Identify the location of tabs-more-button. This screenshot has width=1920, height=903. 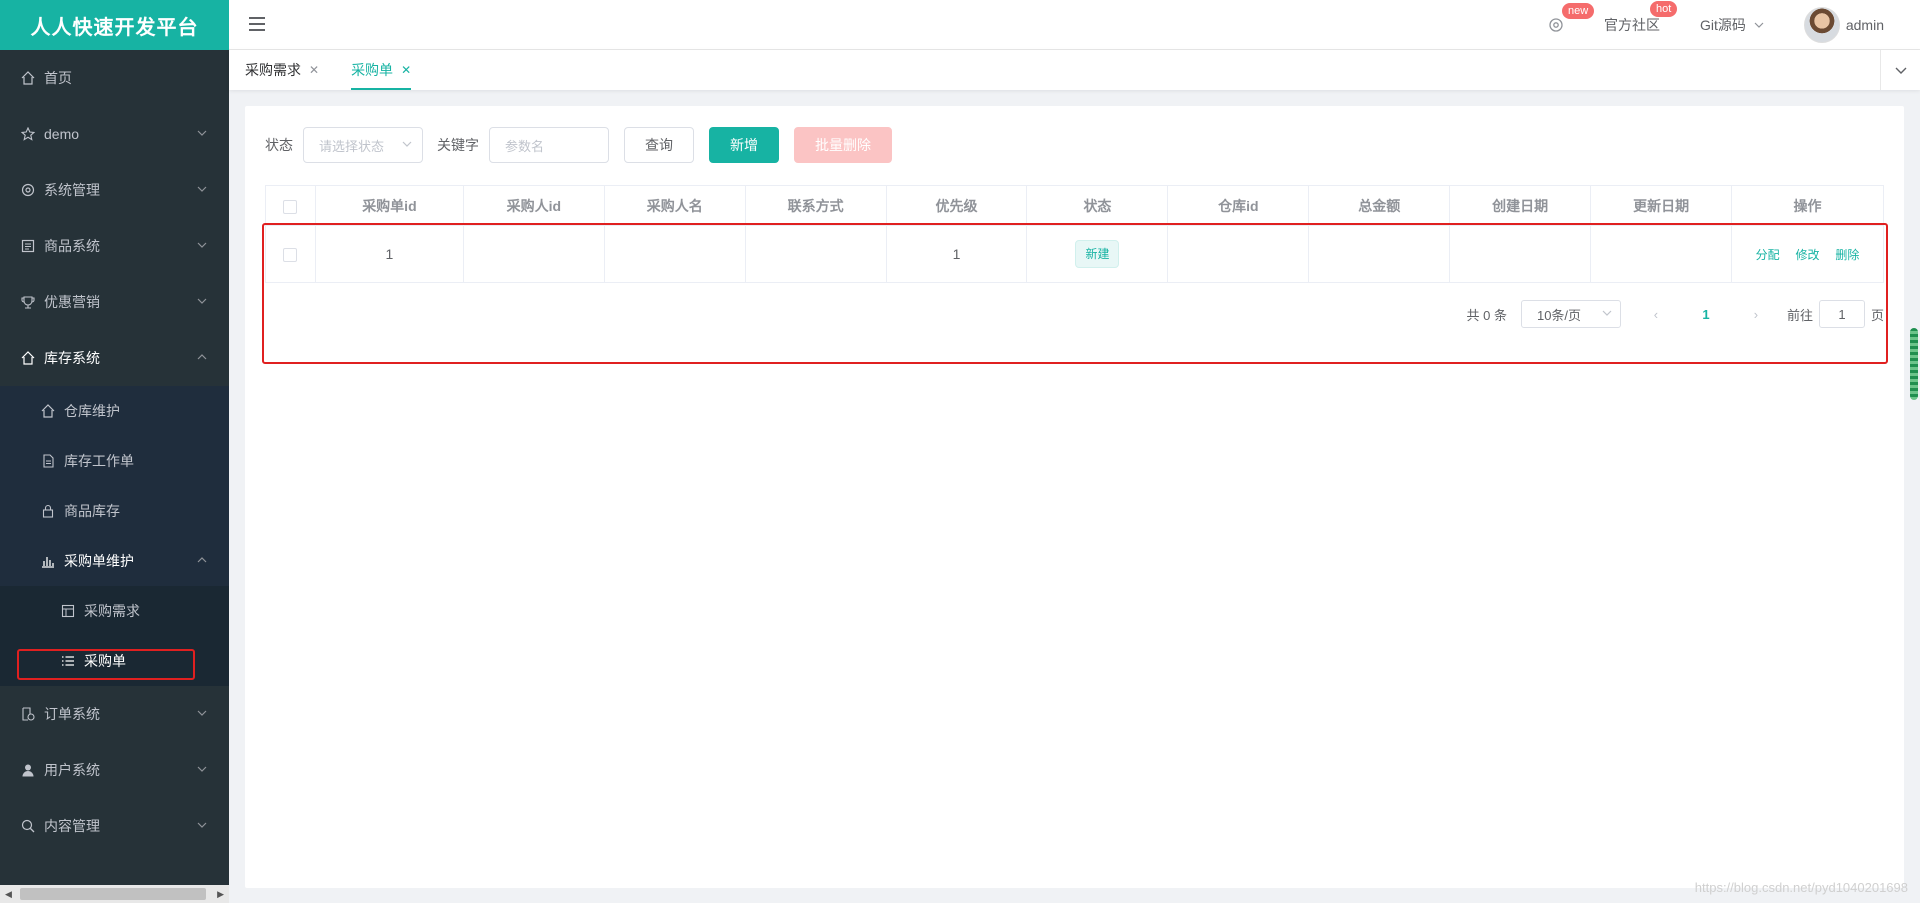
(1900, 70).